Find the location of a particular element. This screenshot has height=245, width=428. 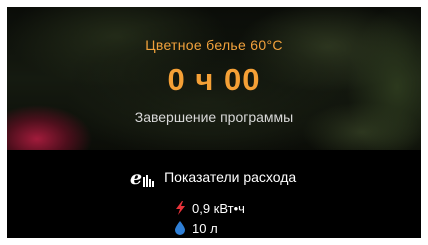

remaining-time: 0 ч 00 is located at coordinates (214, 79).